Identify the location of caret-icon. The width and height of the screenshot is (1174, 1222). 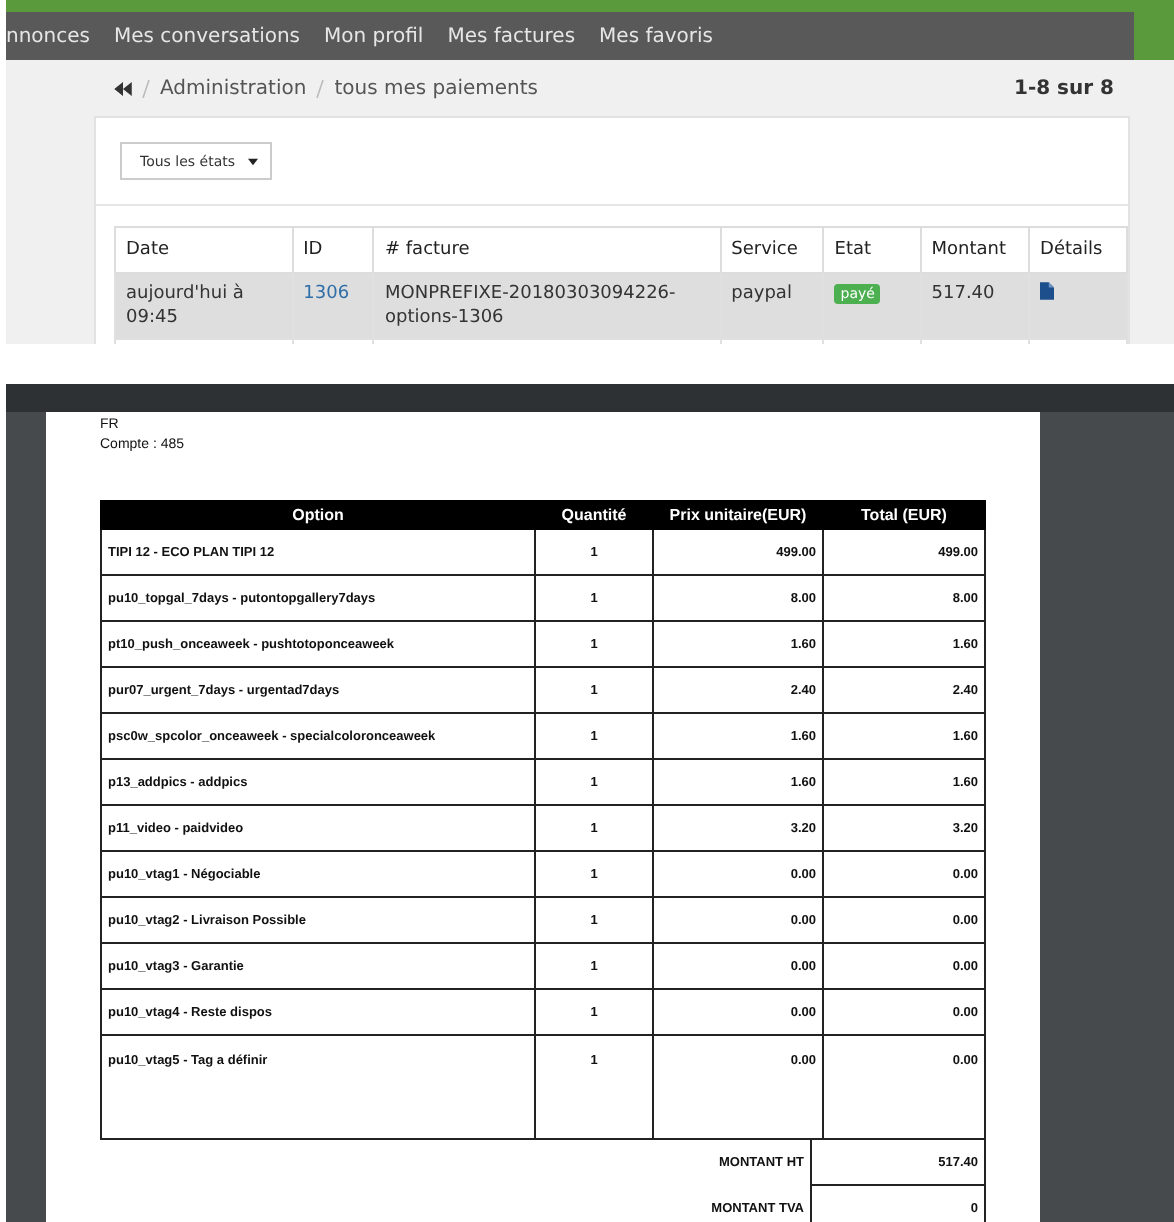
(253, 161).